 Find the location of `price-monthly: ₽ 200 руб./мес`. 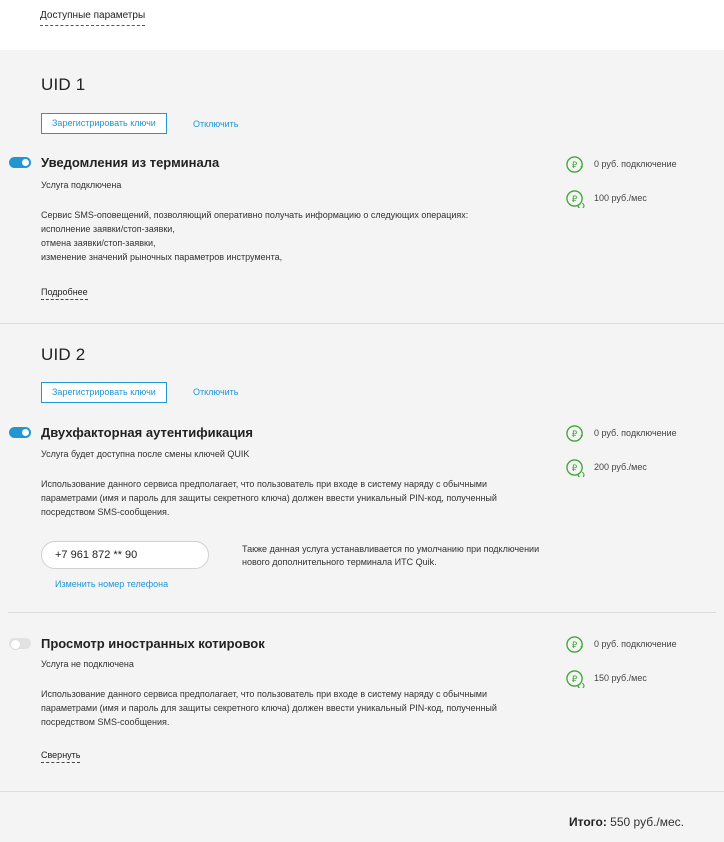

price-monthly: ₽ 200 руб./мес is located at coordinates (606, 467).